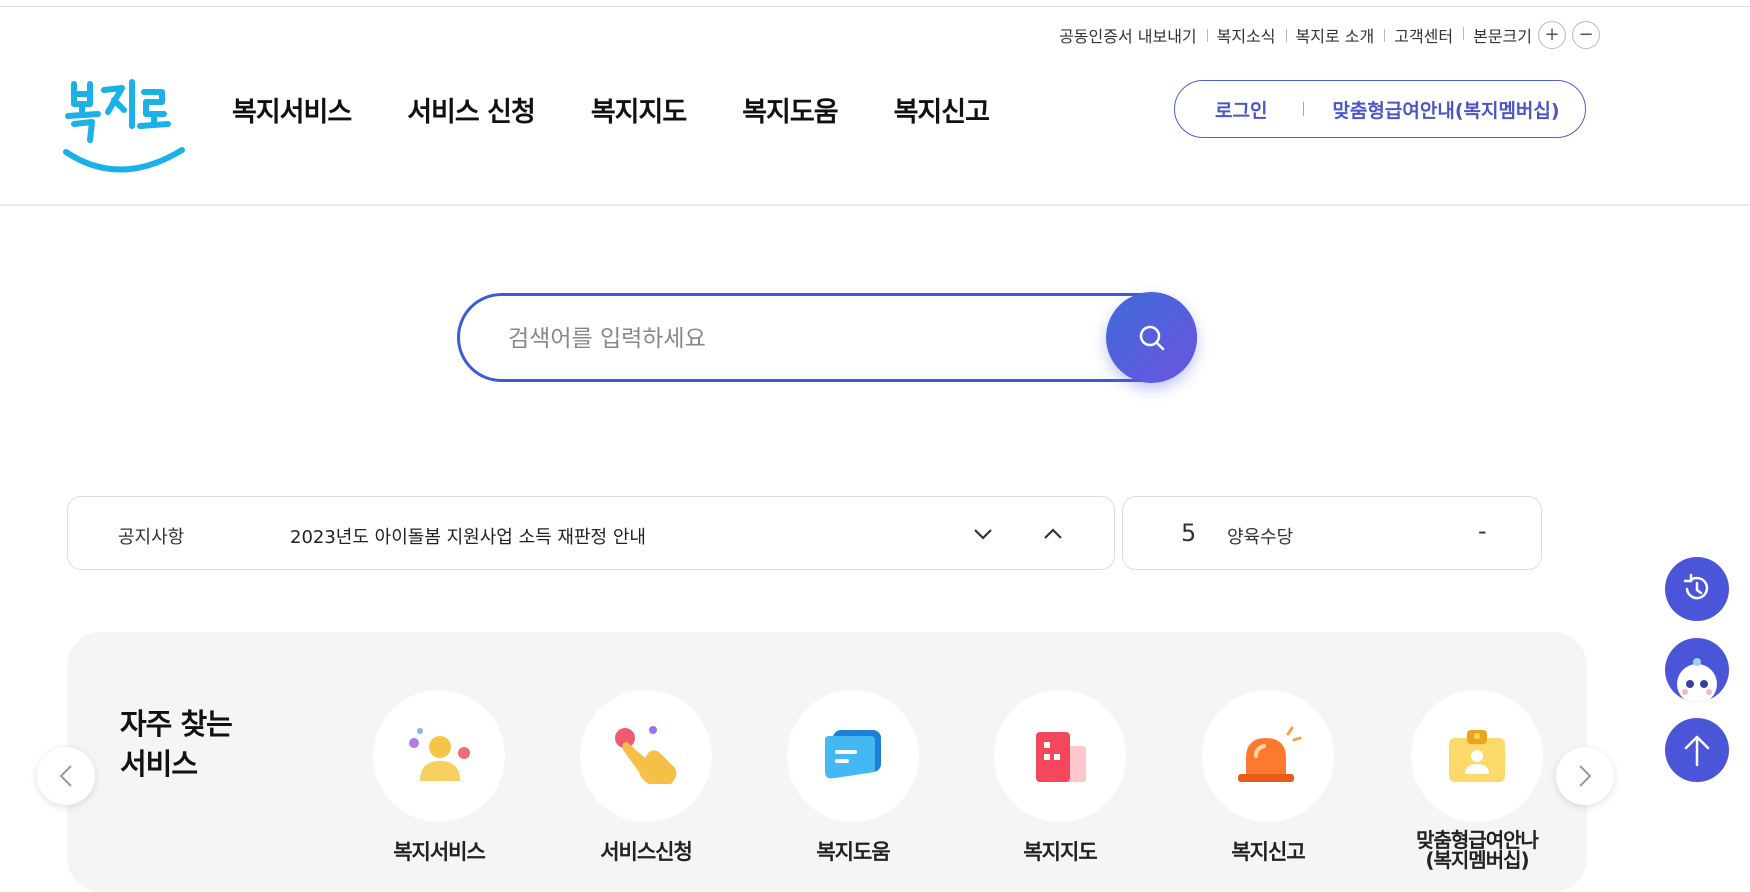  What do you see at coordinates (1246, 35) in the screenshot?
I see `util-link-news: 복지소식` at bounding box center [1246, 35].